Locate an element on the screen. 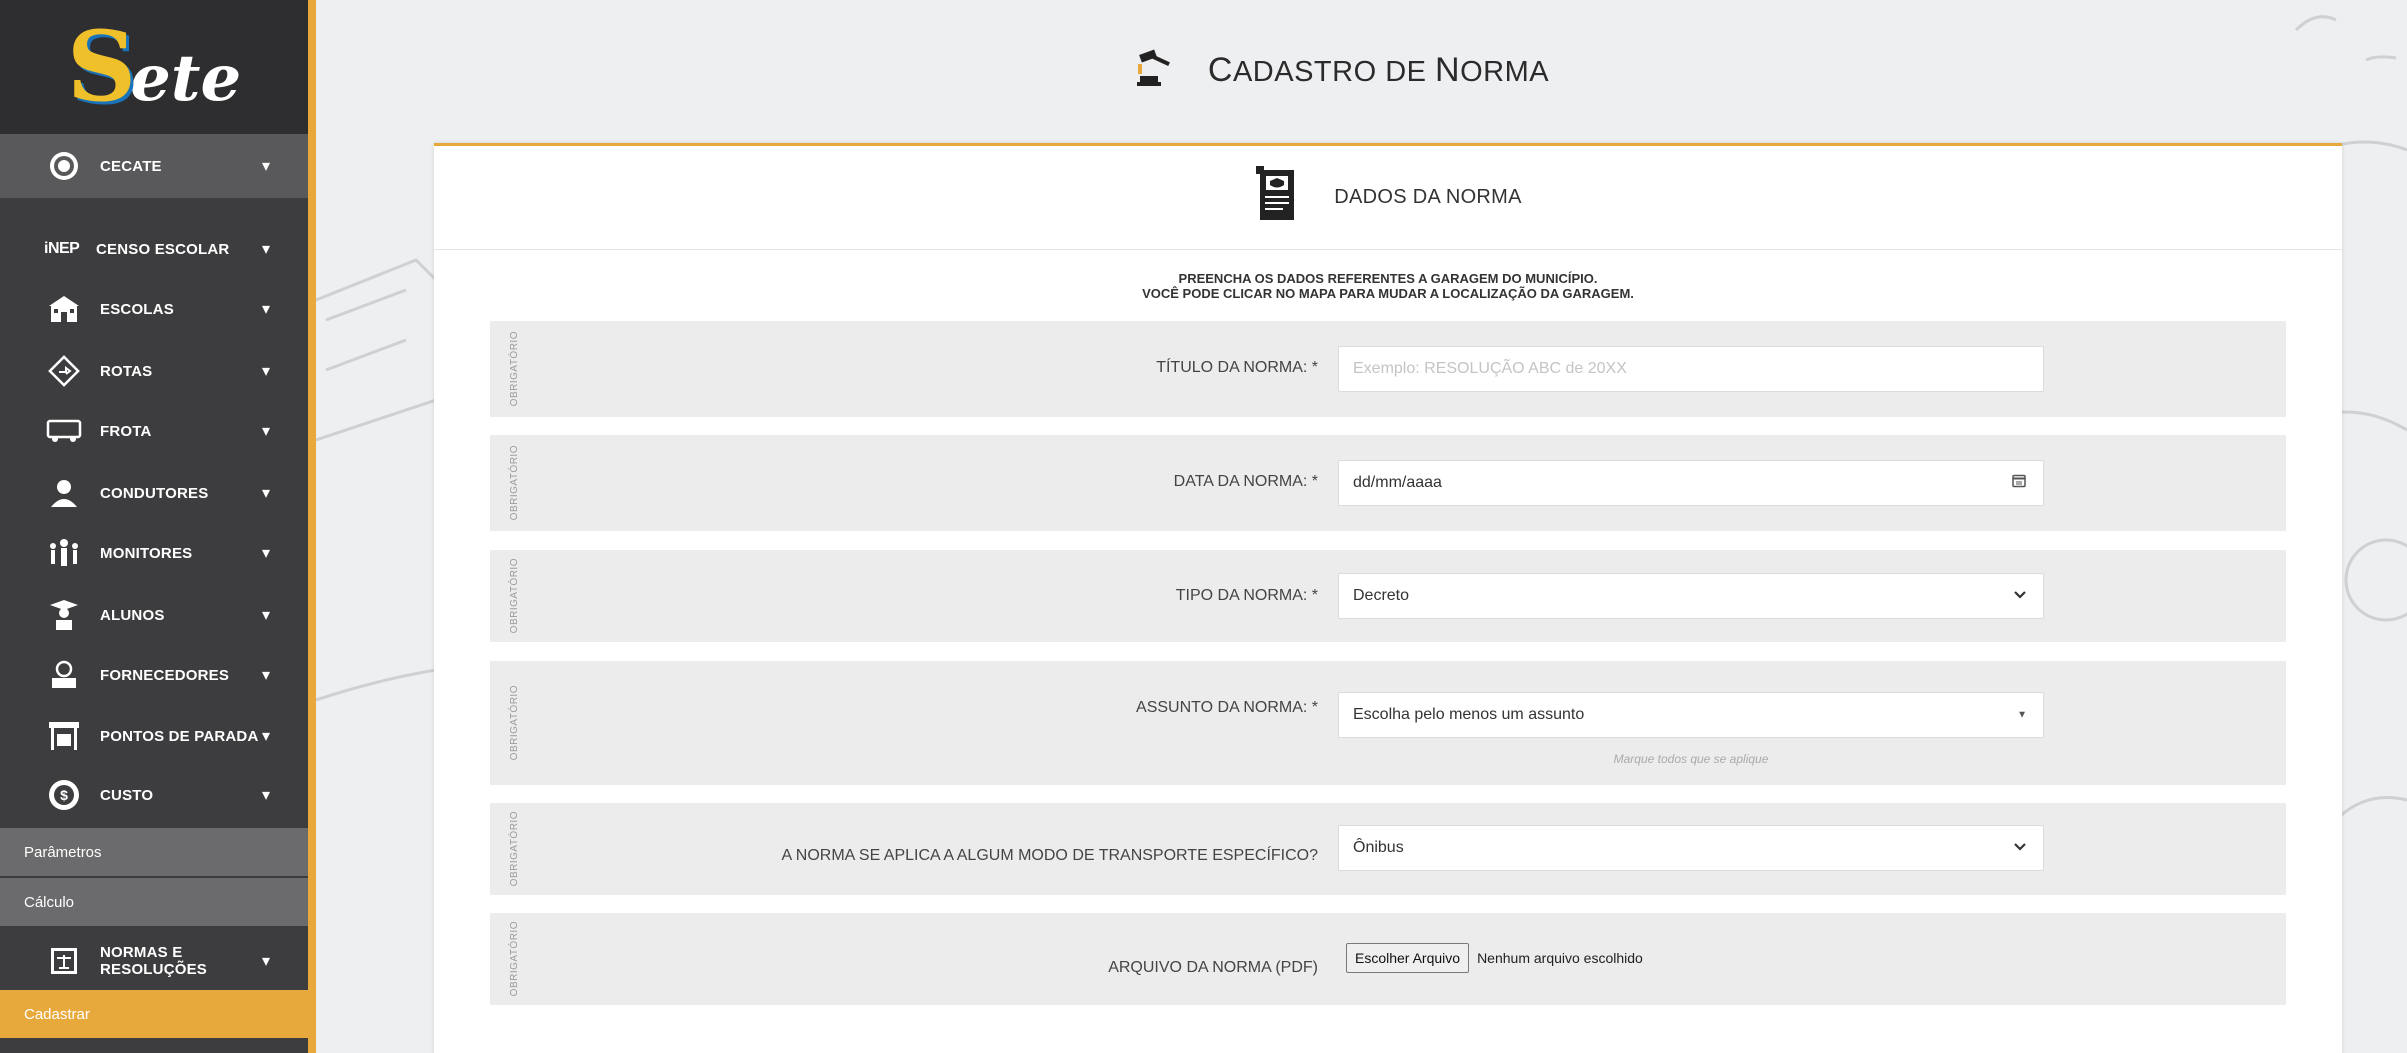 Image resolution: width=2407 pixels, height=1053 pixels. sidebar-item-custo: $ CUSTO ▾ is located at coordinates (154, 795).